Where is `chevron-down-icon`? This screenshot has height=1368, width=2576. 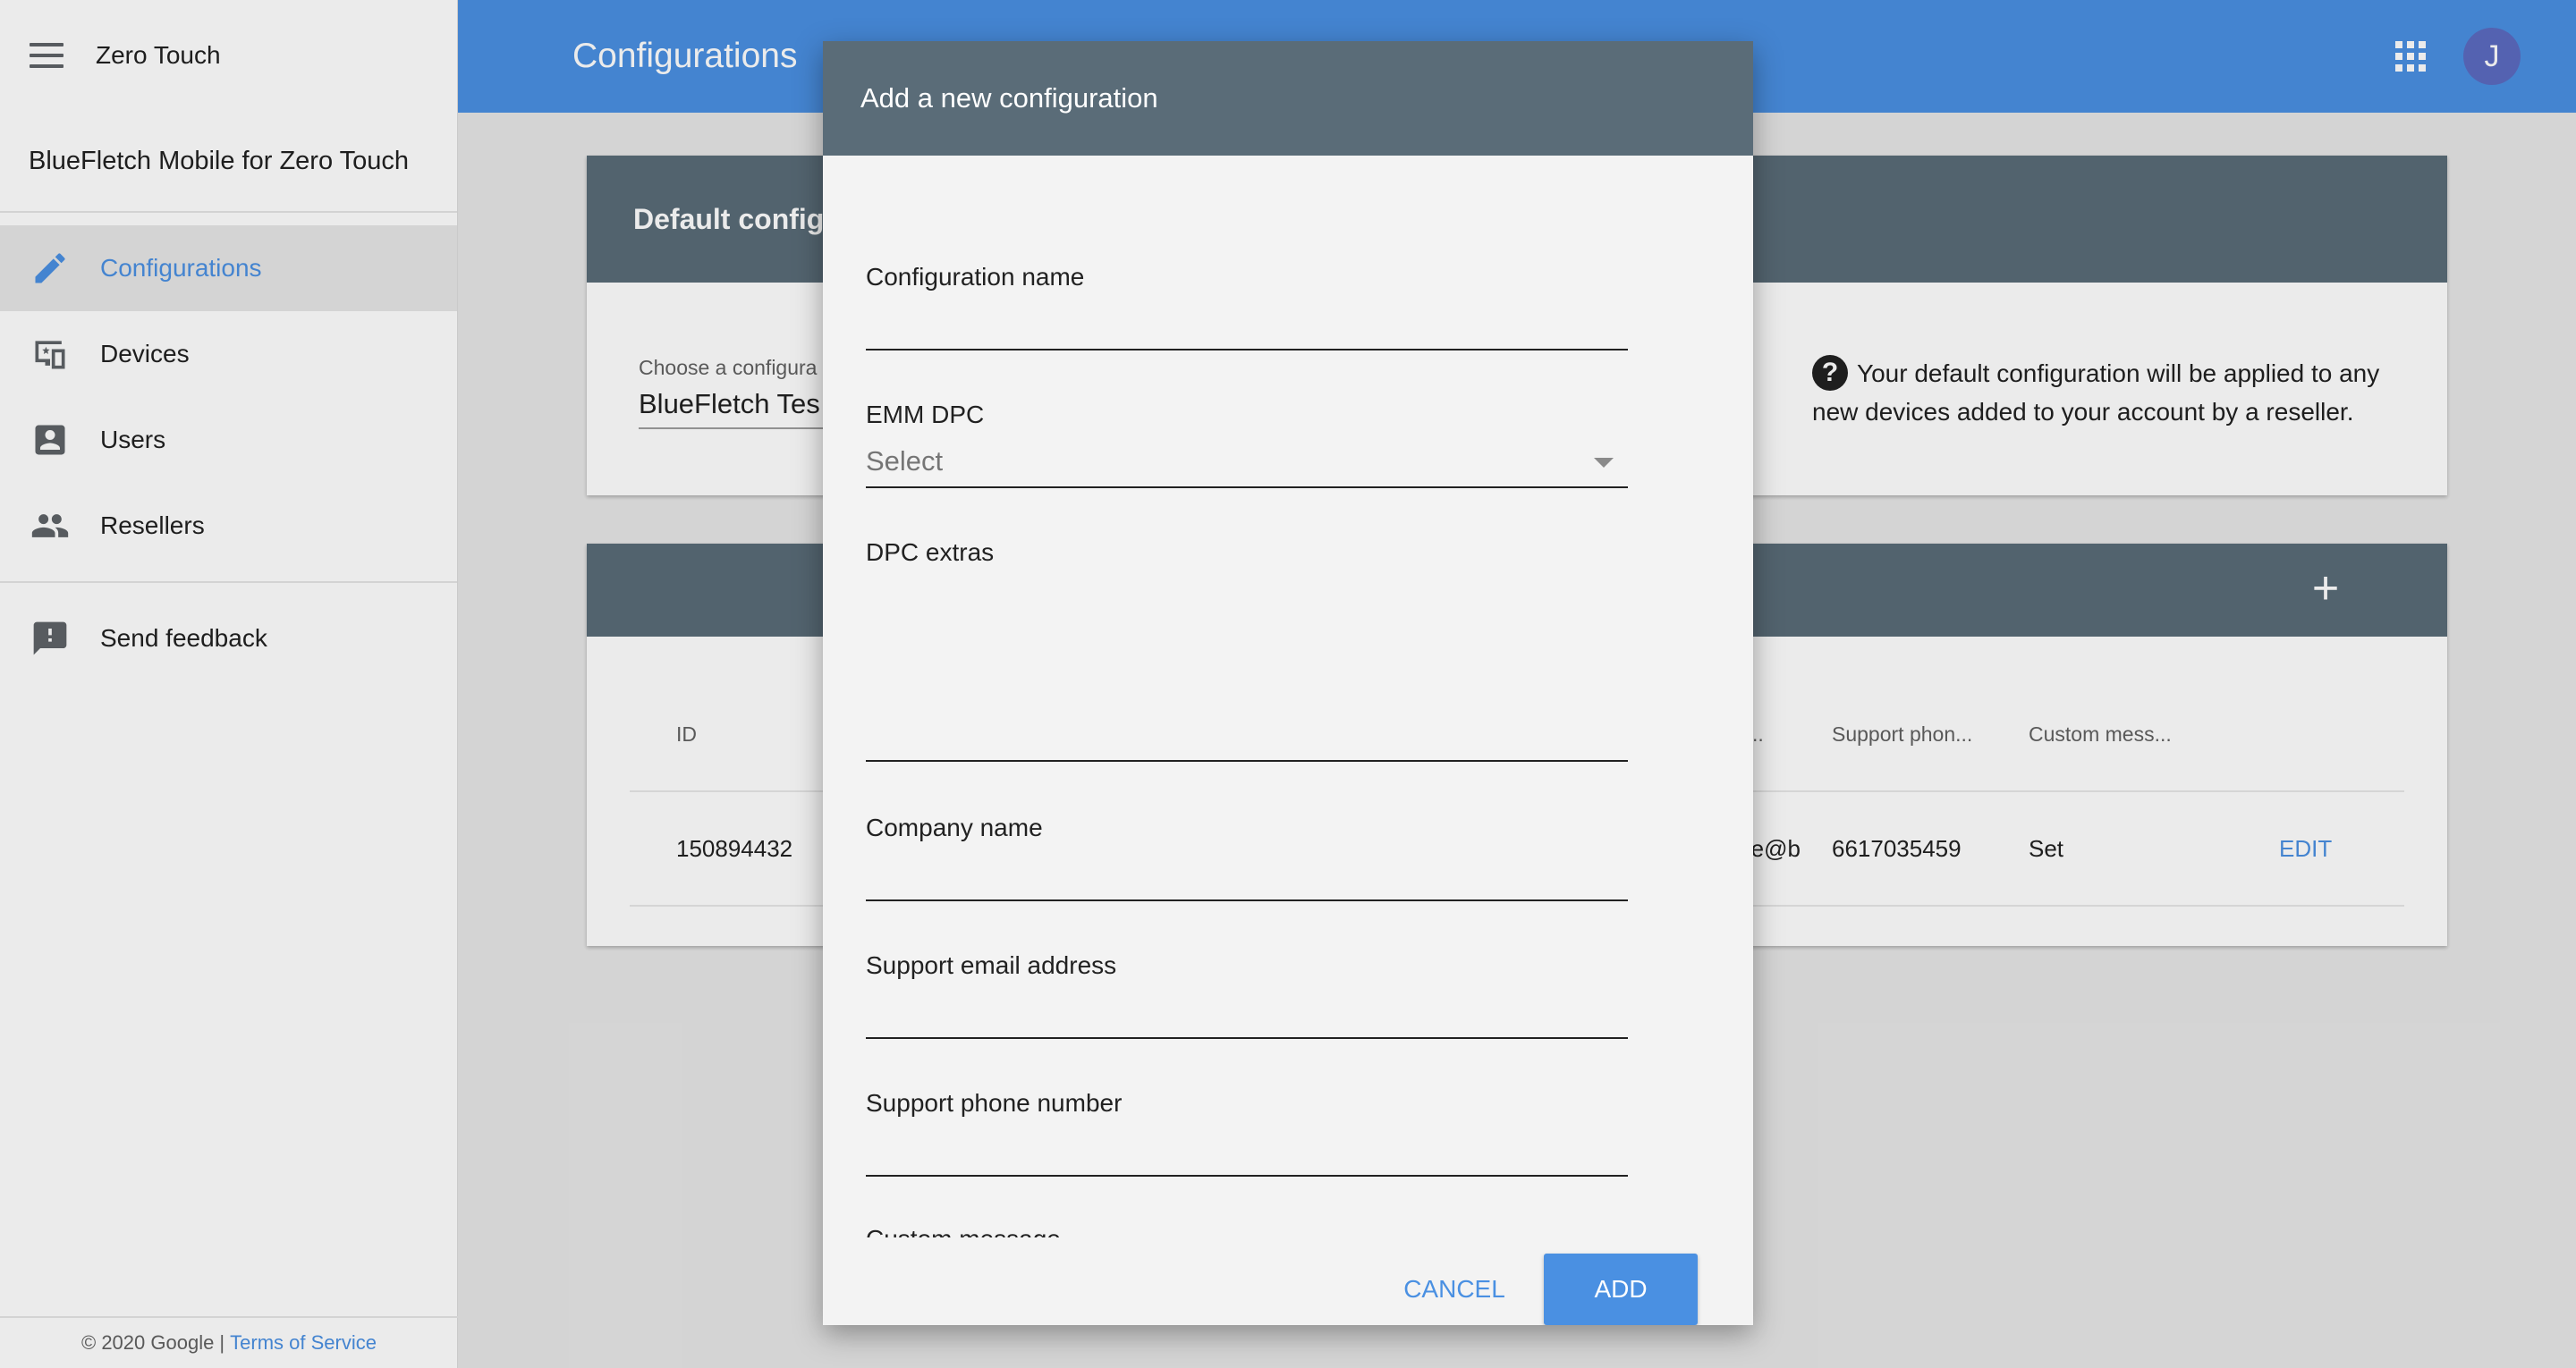 chevron-down-icon is located at coordinates (1604, 463).